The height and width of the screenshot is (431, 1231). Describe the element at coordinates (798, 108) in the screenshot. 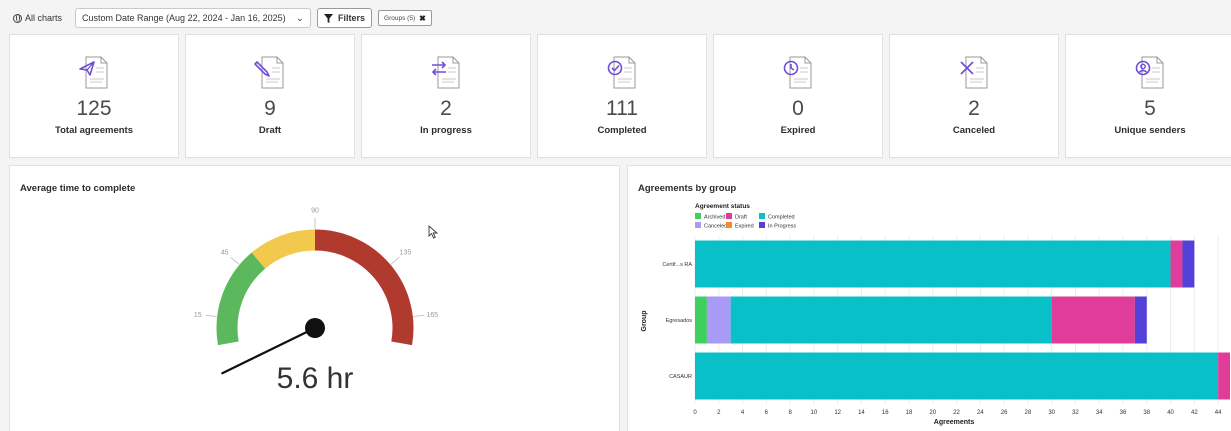

I see `kpi-value: 0` at that location.